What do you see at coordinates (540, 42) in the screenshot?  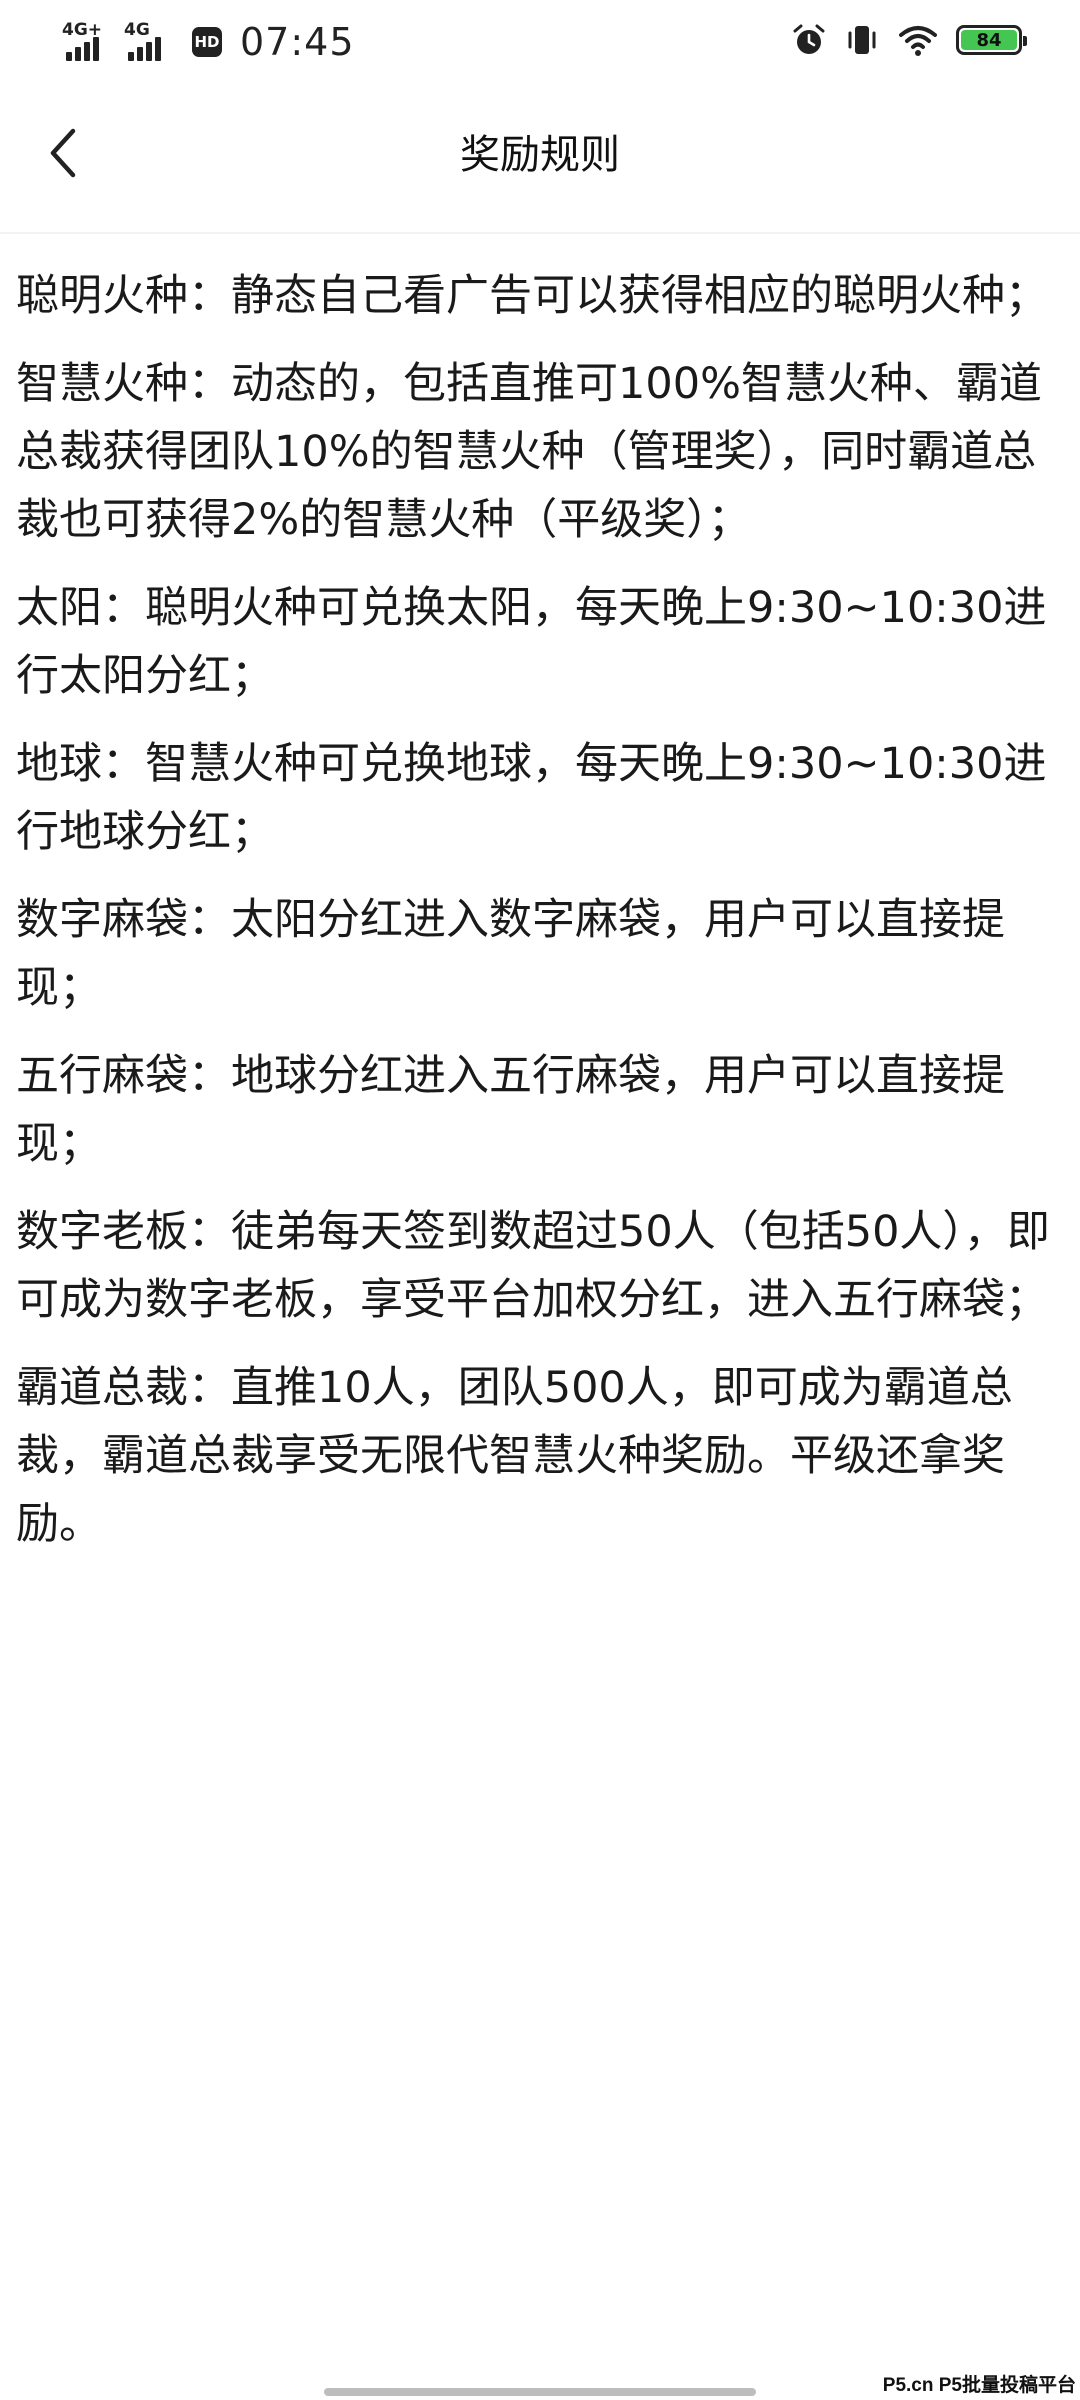 I see `status-bar: 4G+ 4G HD 07:45 84` at bounding box center [540, 42].